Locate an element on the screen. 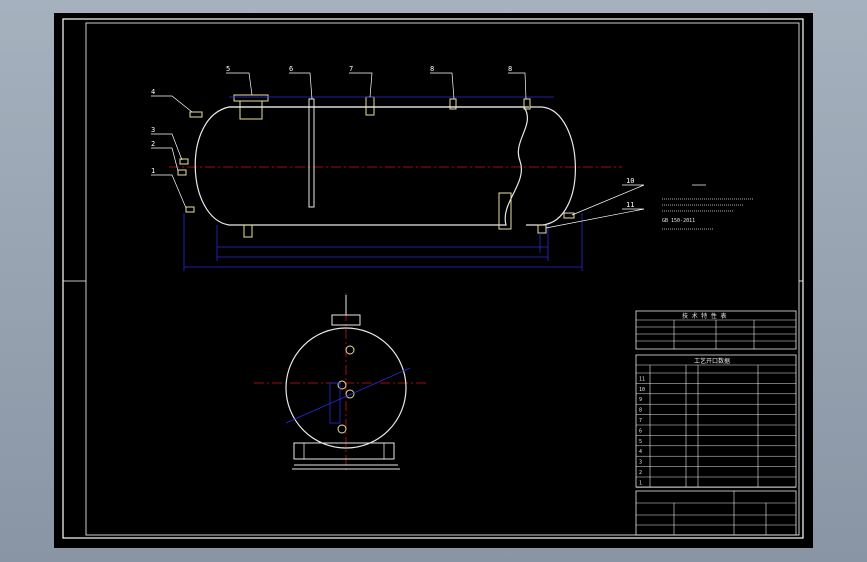 This screenshot has width=867, height=562. nozzle-row-number: 1 is located at coordinates (640, 483).